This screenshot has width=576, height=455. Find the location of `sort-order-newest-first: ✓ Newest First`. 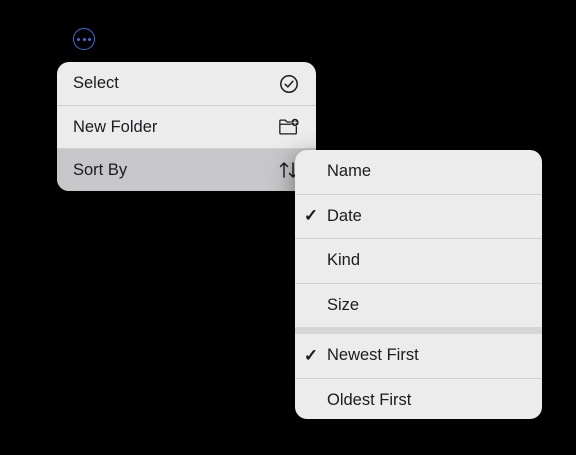

sort-order-newest-first: ✓ Newest First is located at coordinates (418, 356).